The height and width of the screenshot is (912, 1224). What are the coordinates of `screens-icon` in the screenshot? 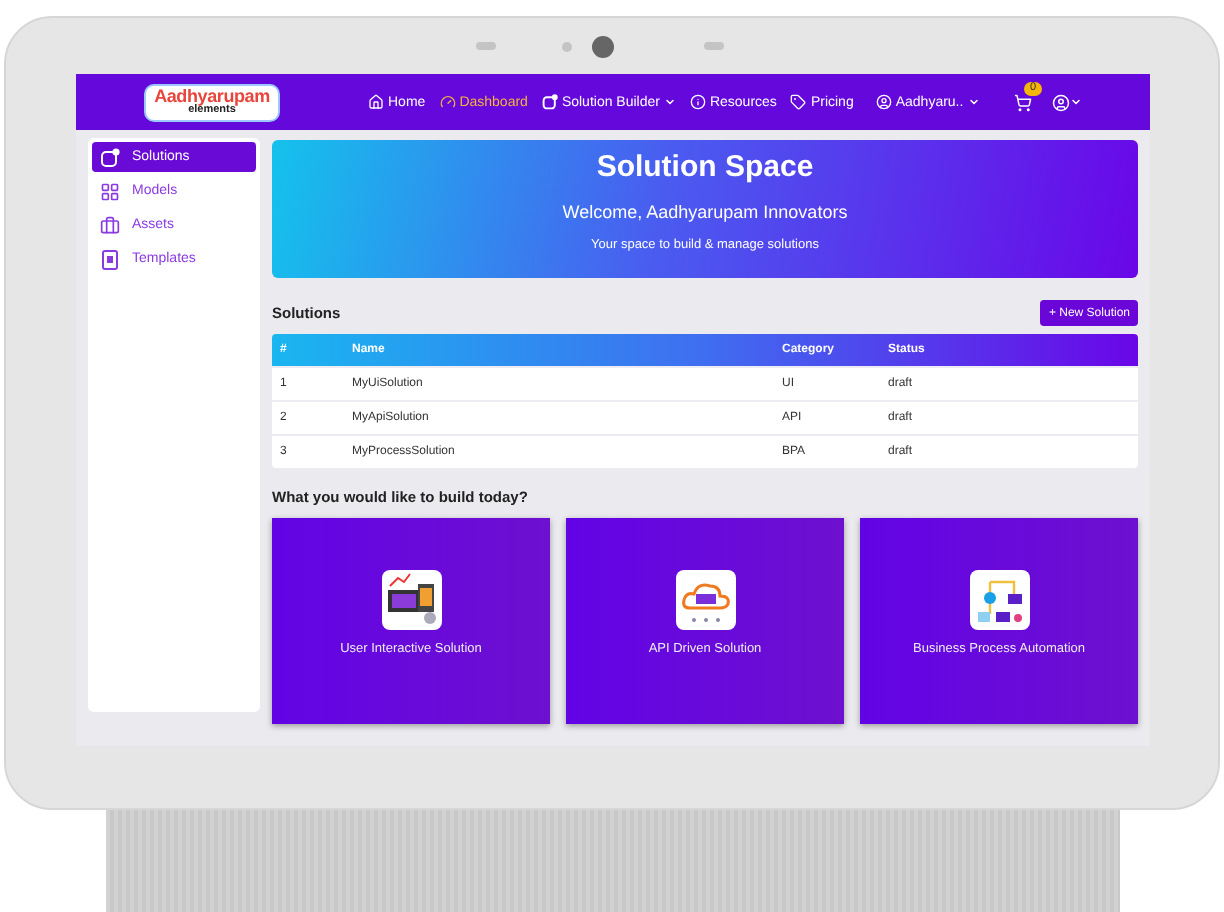 It's located at (411, 600).